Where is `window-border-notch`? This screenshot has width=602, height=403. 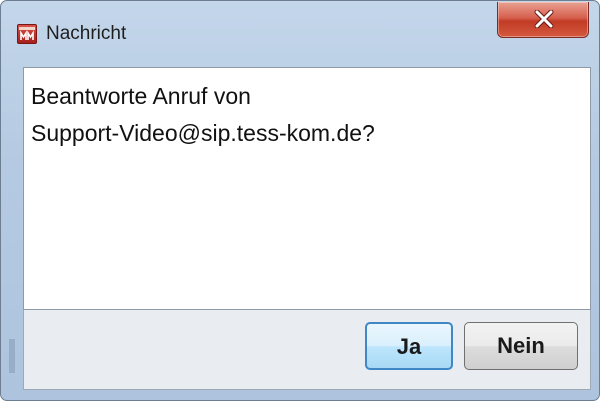 window-border-notch is located at coordinates (12, 356).